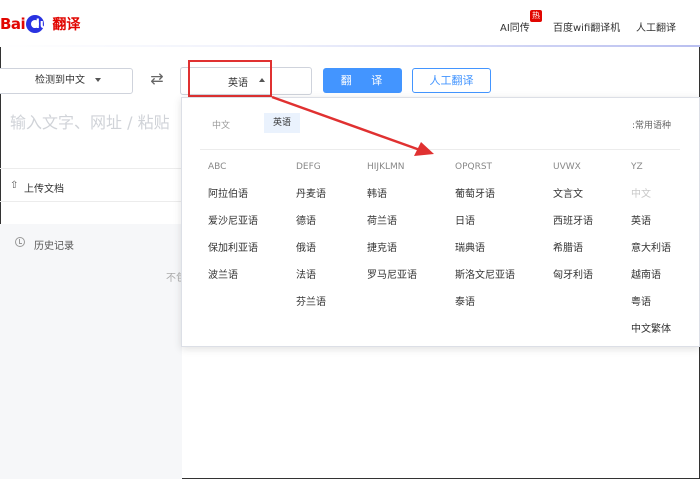  Describe the element at coordinates (646, 273) in the screenshot. I see `language-option: 越南语` at that location.